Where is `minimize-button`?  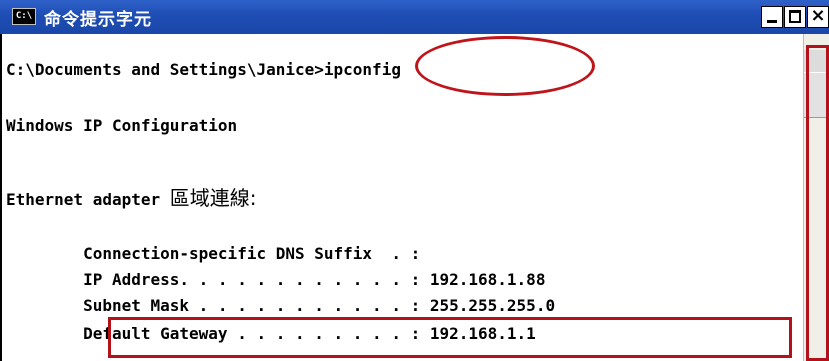 minimize-button is located at coordinates (772, 17).